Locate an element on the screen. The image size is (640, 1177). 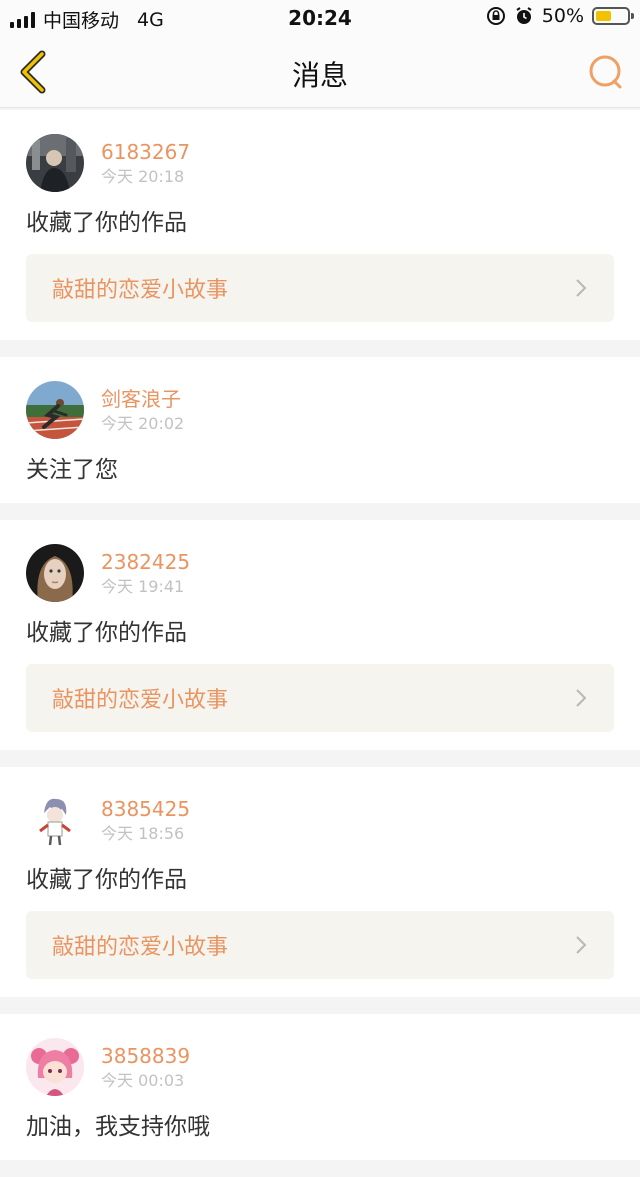
username: 剑客浪子 is located at coordinates (142, 399).